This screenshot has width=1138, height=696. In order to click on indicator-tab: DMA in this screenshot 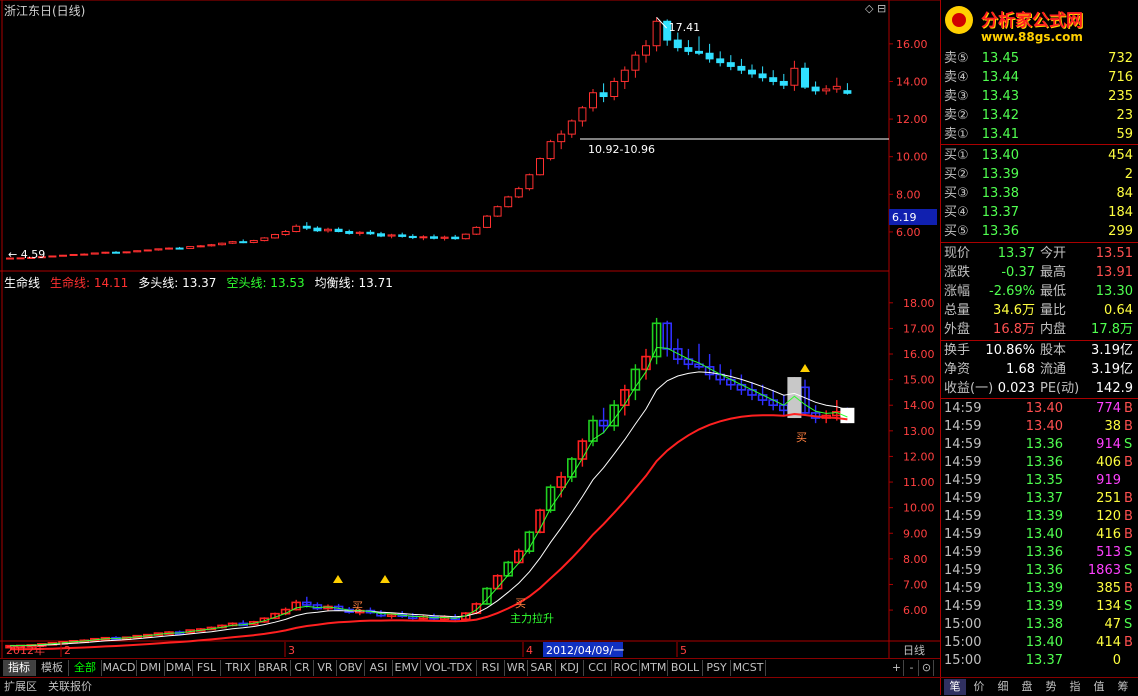, I will do `click(179, 668)`.